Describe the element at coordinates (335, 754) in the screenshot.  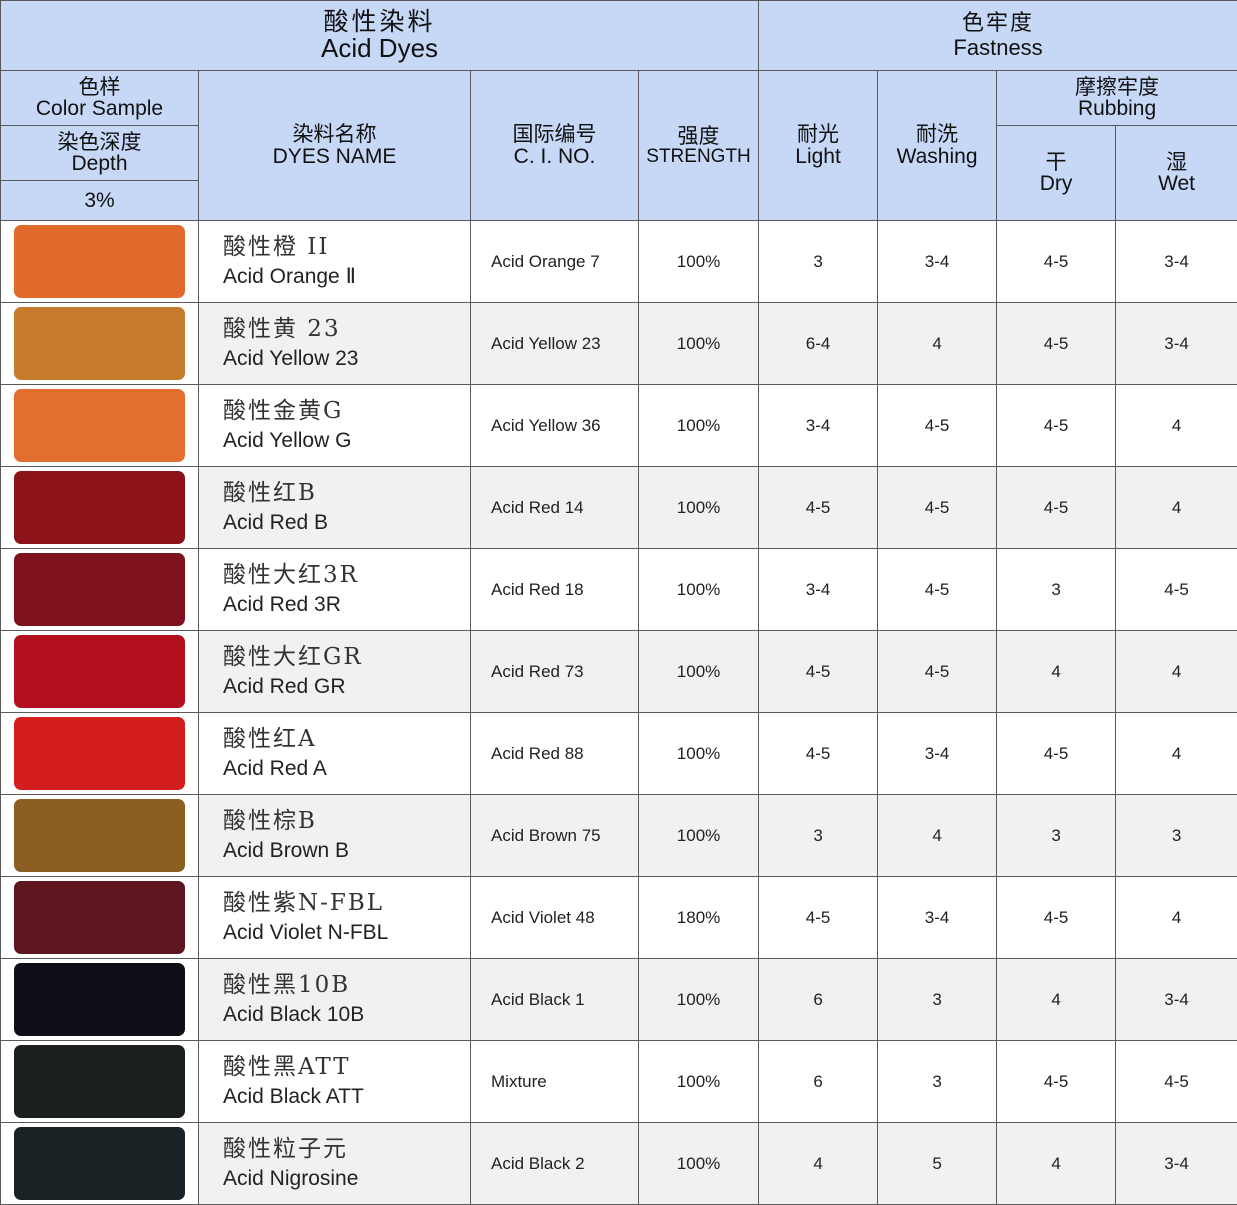
I see `dye-name-cell: 酸性红AAcid Red A` at that location.